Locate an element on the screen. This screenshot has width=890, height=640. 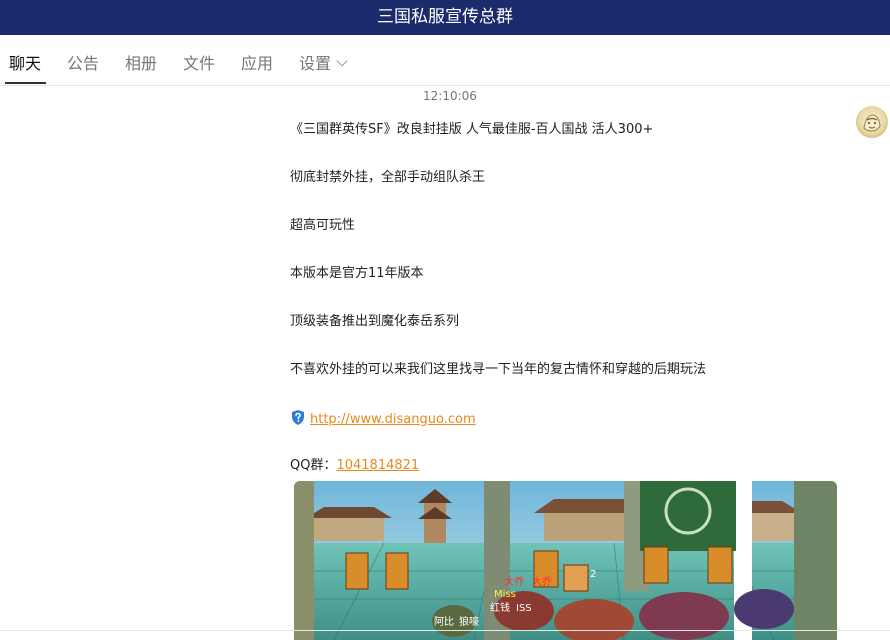
message-line-5: 顶级装备推出到魔化泰岳系列 is located at coordinates (375, 321).